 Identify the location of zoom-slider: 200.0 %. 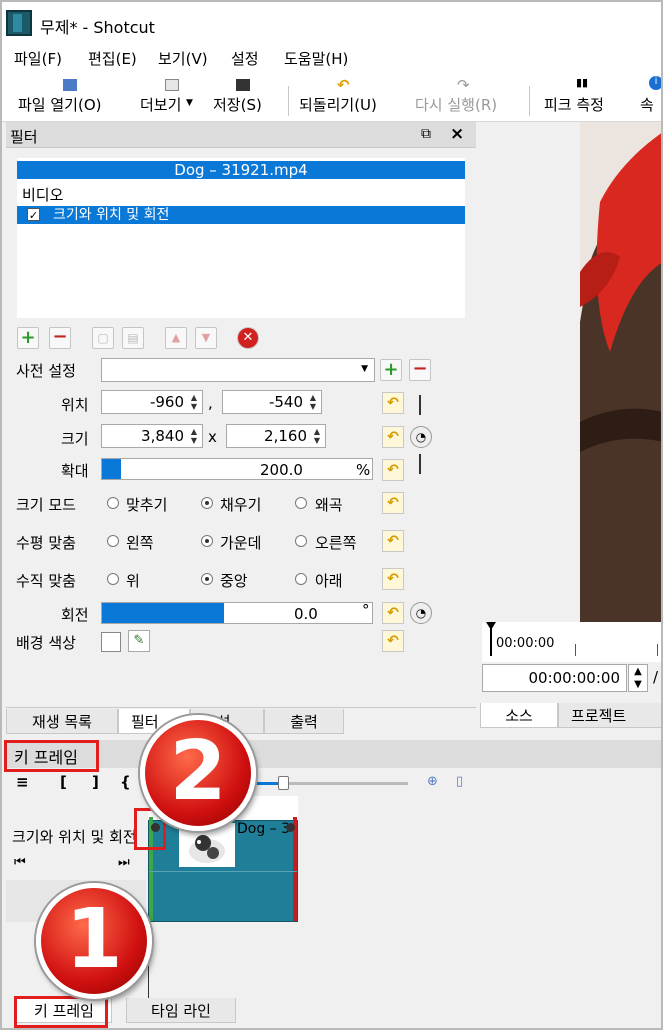
(237, 469).